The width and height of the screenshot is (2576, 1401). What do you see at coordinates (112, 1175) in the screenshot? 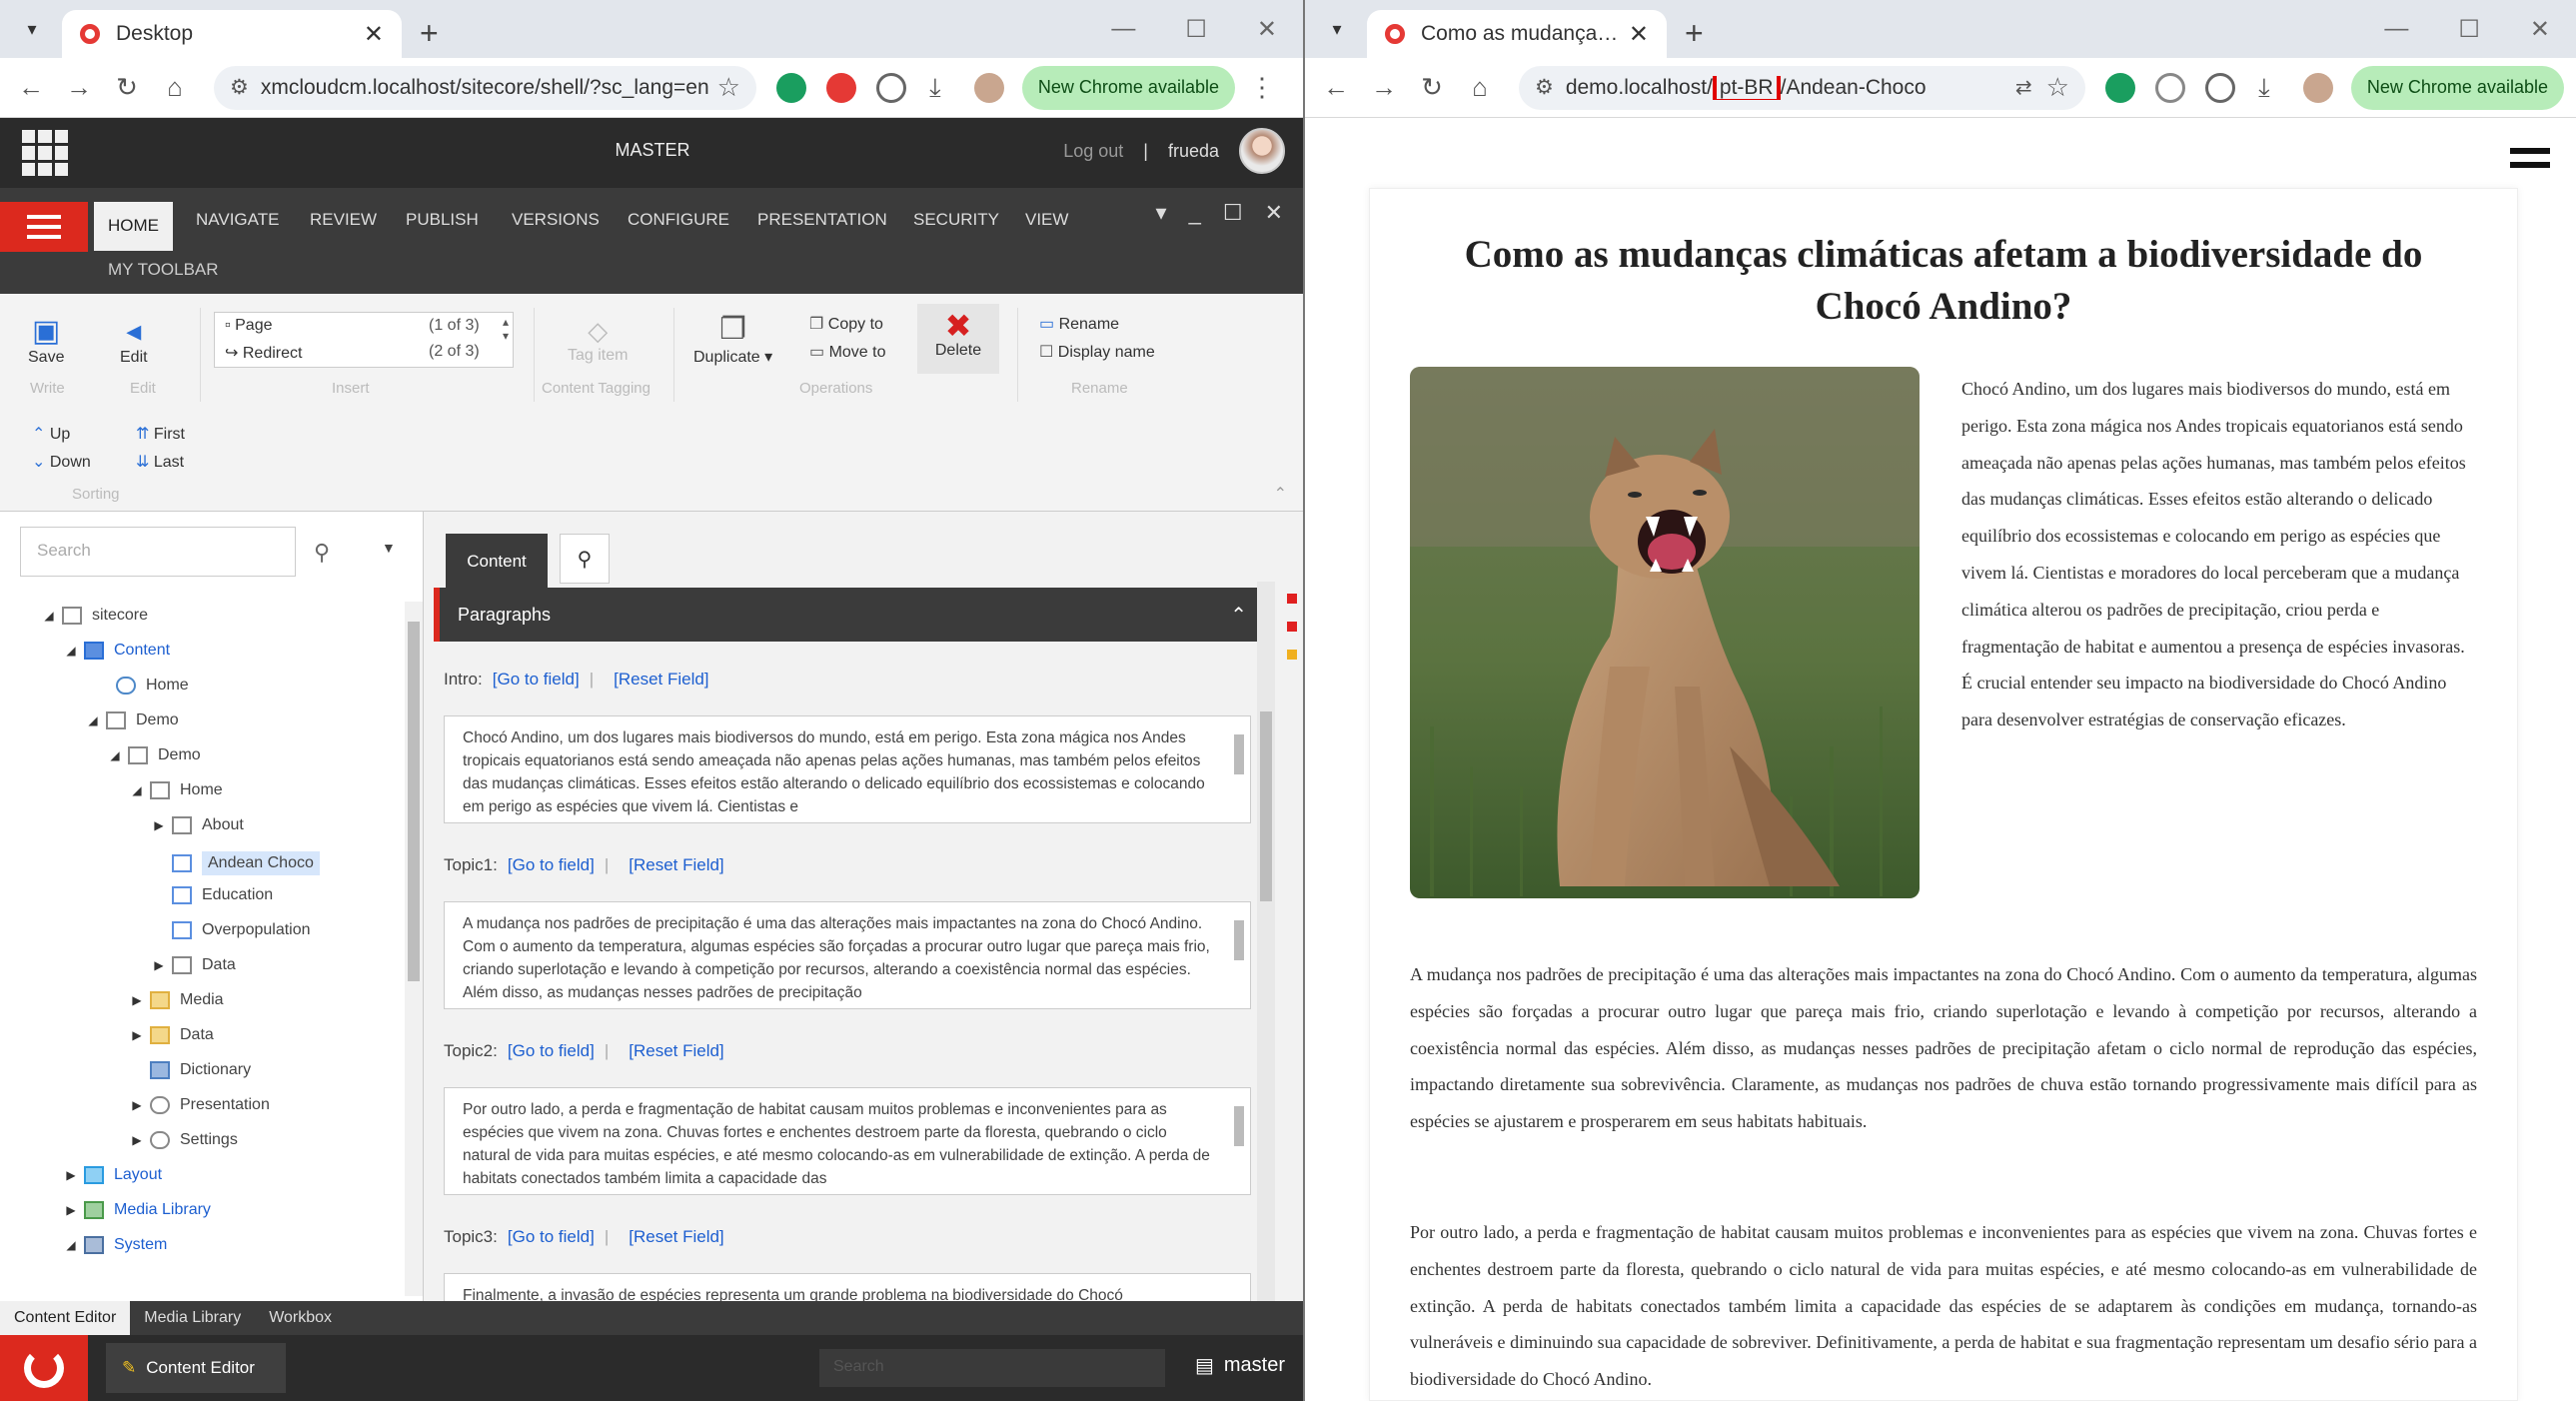
I see `tree-item-layout: ▶ Layout` at bounding box center [112, 1175].